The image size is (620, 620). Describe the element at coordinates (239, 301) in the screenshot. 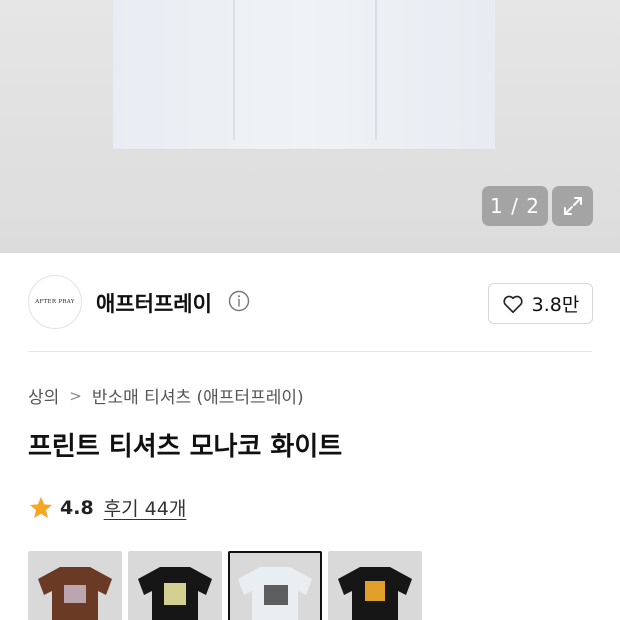

I see `info-icon` at that location.